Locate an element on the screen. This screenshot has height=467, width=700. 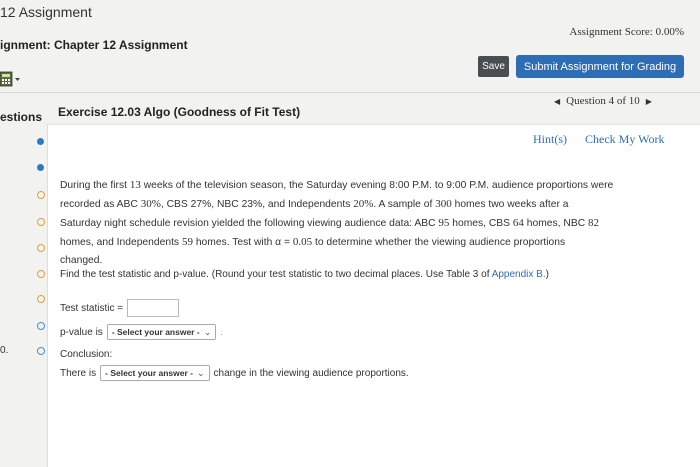
header-divider is located at coordinates (350, 92).